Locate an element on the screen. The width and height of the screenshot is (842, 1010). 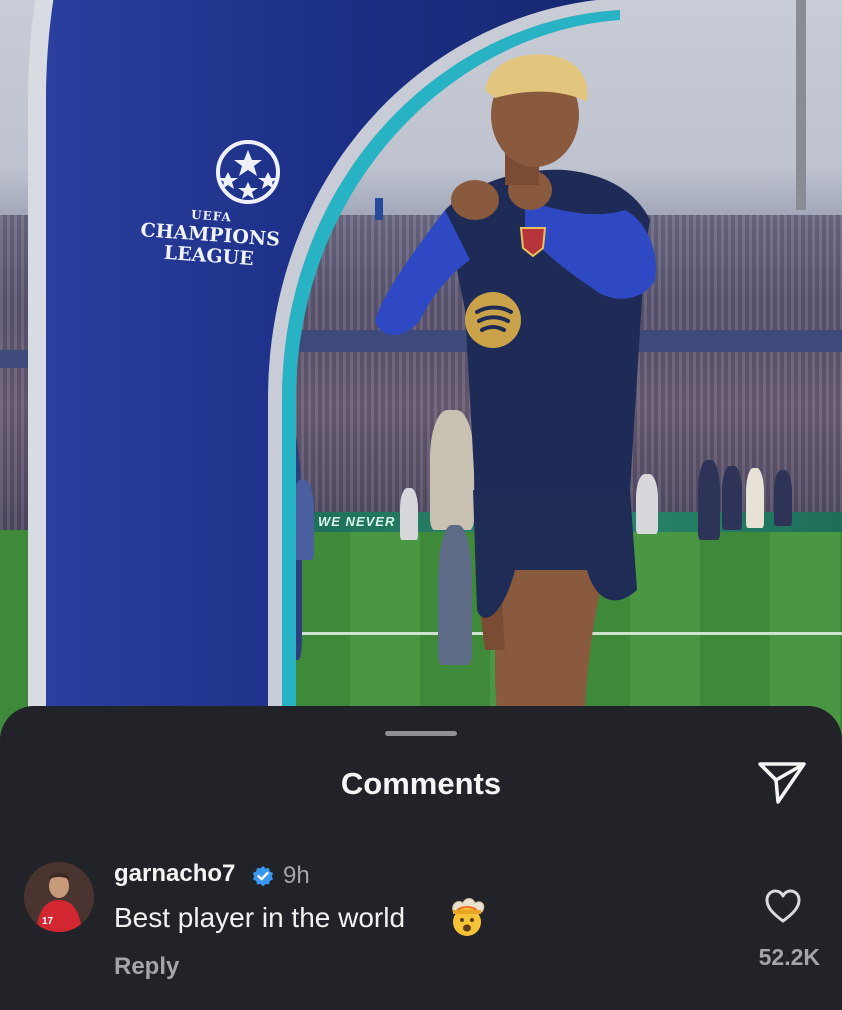
paper-plane-icon is located at coordinates (782, 782).